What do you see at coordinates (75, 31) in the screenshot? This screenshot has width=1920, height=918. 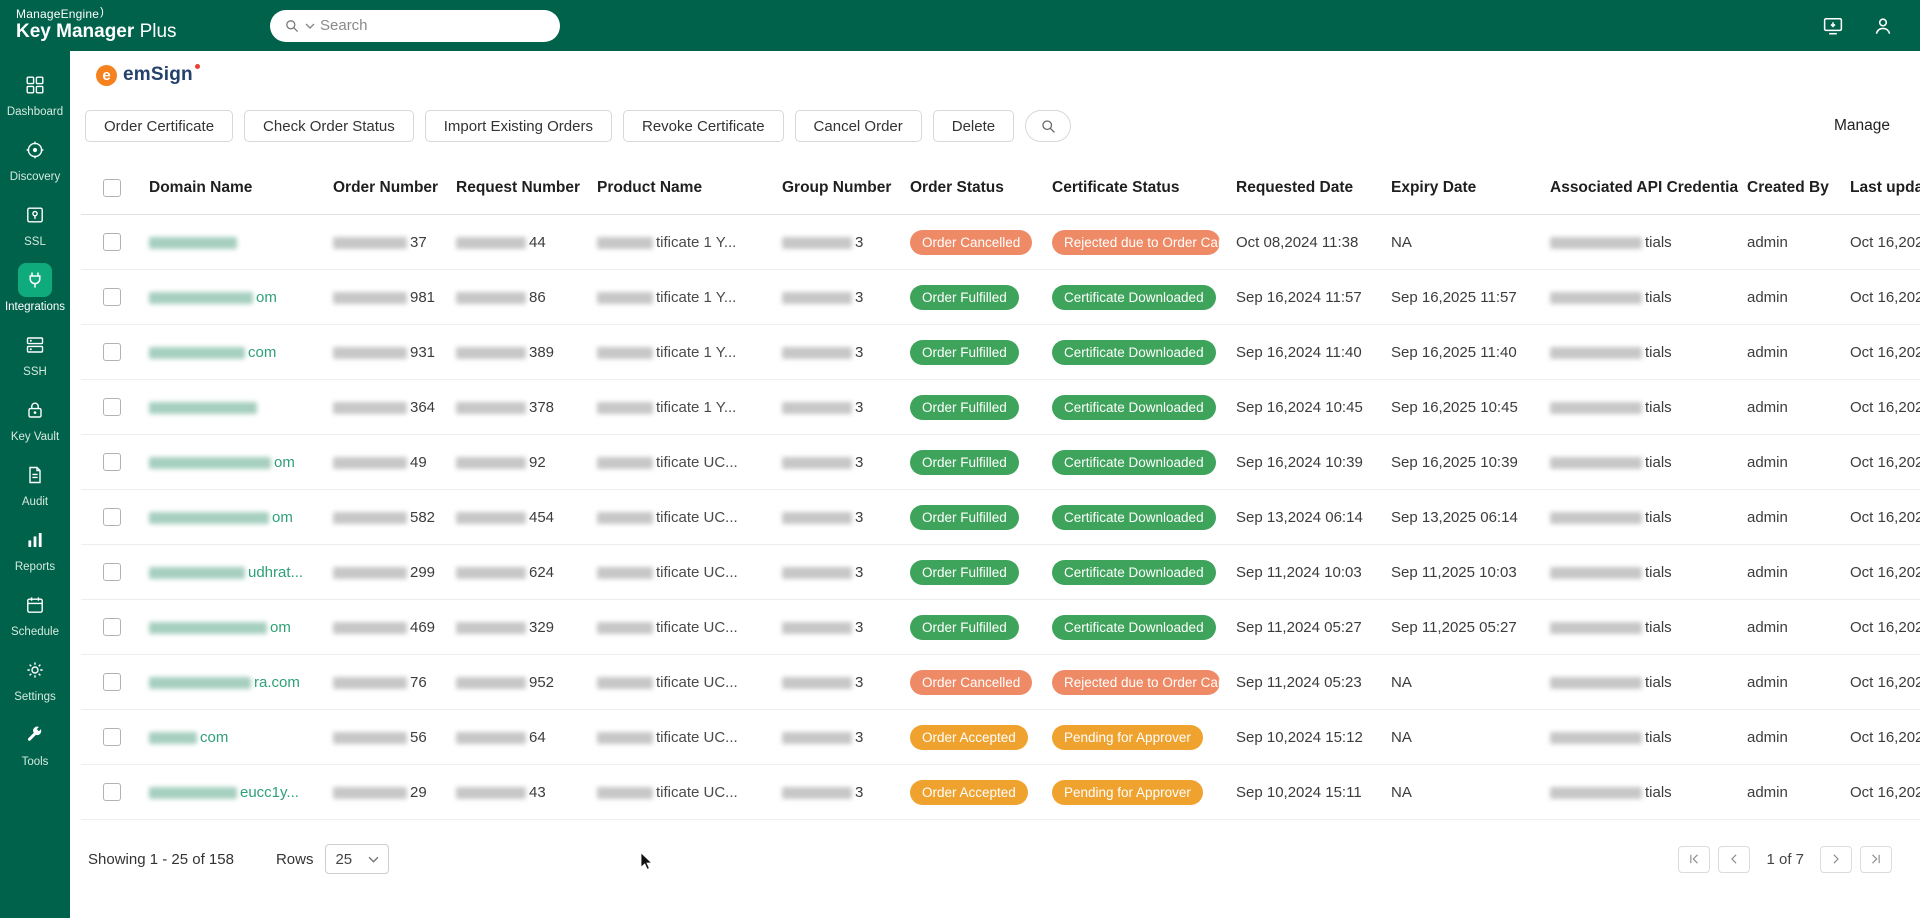 I see `brand-bold-text: Key Manager` at bounding box center [75, 31].